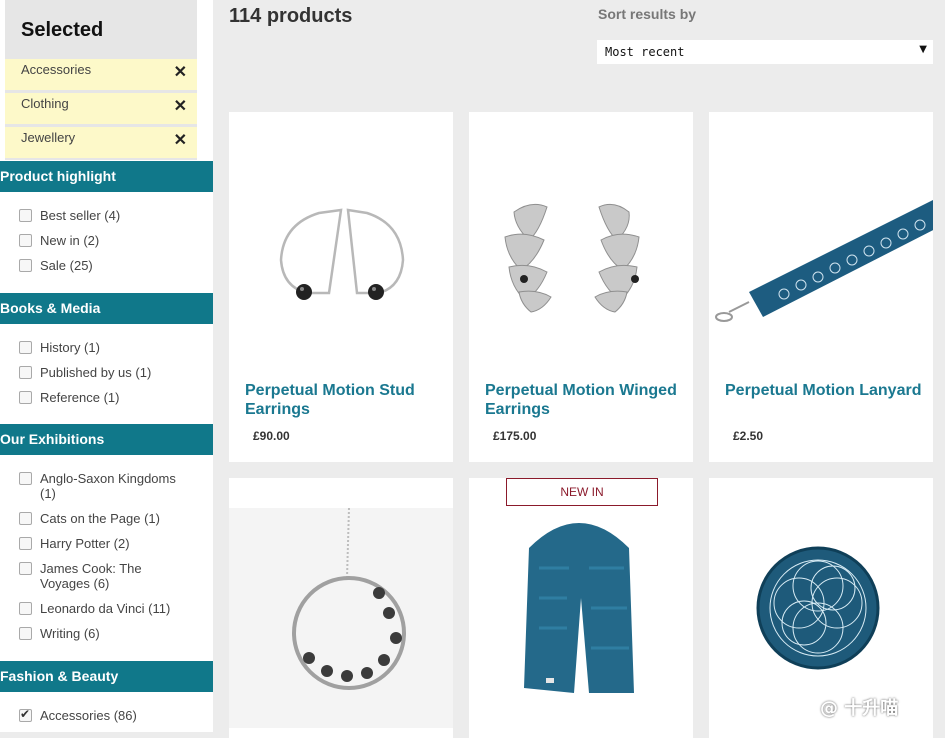  I want to click on sort-label: Sort results by, so click(647, 14).